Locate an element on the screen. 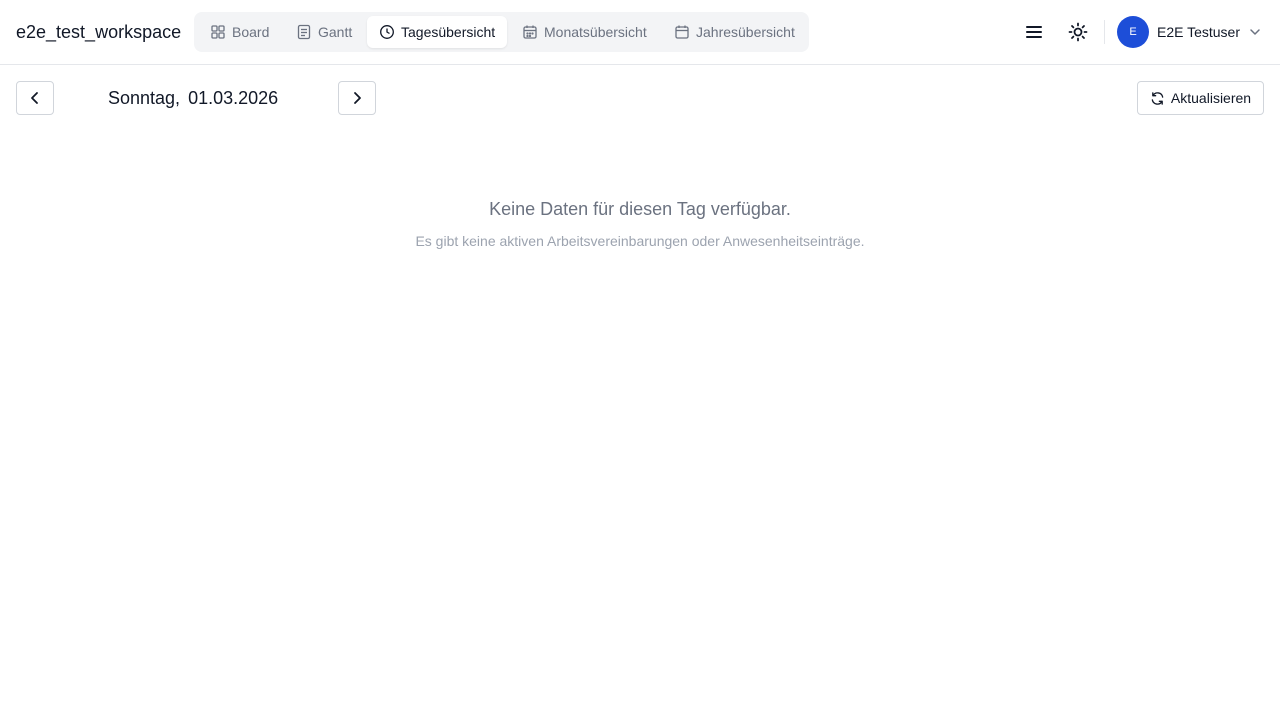 This screenshot has height=720, width=1280. tab-board: Board is located at coordinates (239, 32).